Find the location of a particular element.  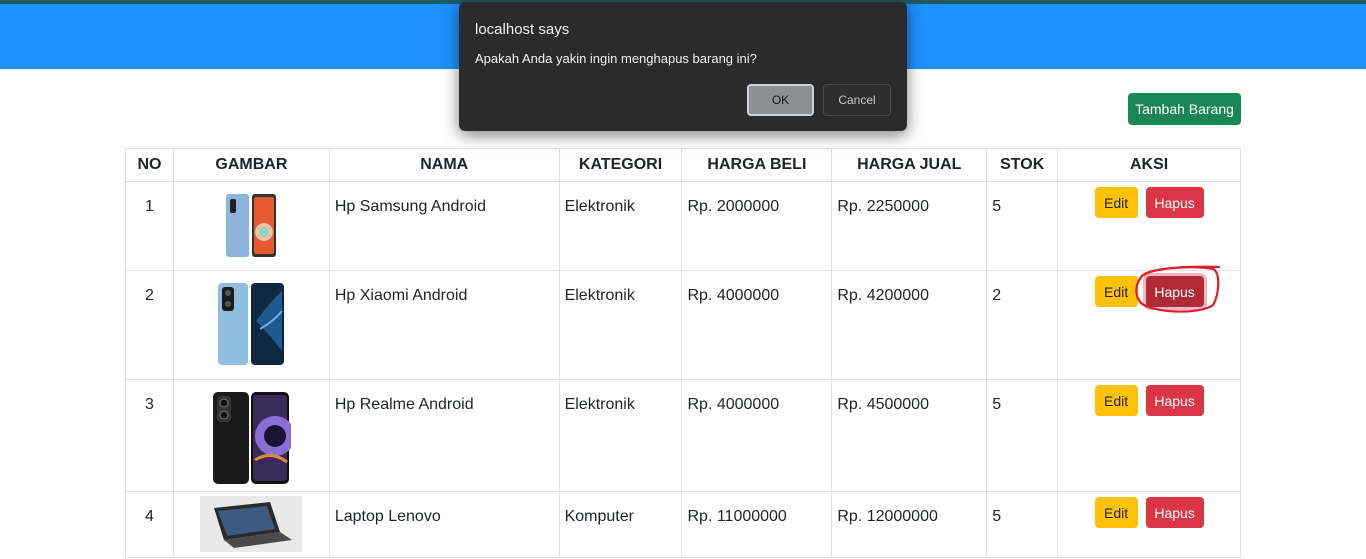

row-harga-jual: Rp. 12000000 is located at coordinates (909, 524).